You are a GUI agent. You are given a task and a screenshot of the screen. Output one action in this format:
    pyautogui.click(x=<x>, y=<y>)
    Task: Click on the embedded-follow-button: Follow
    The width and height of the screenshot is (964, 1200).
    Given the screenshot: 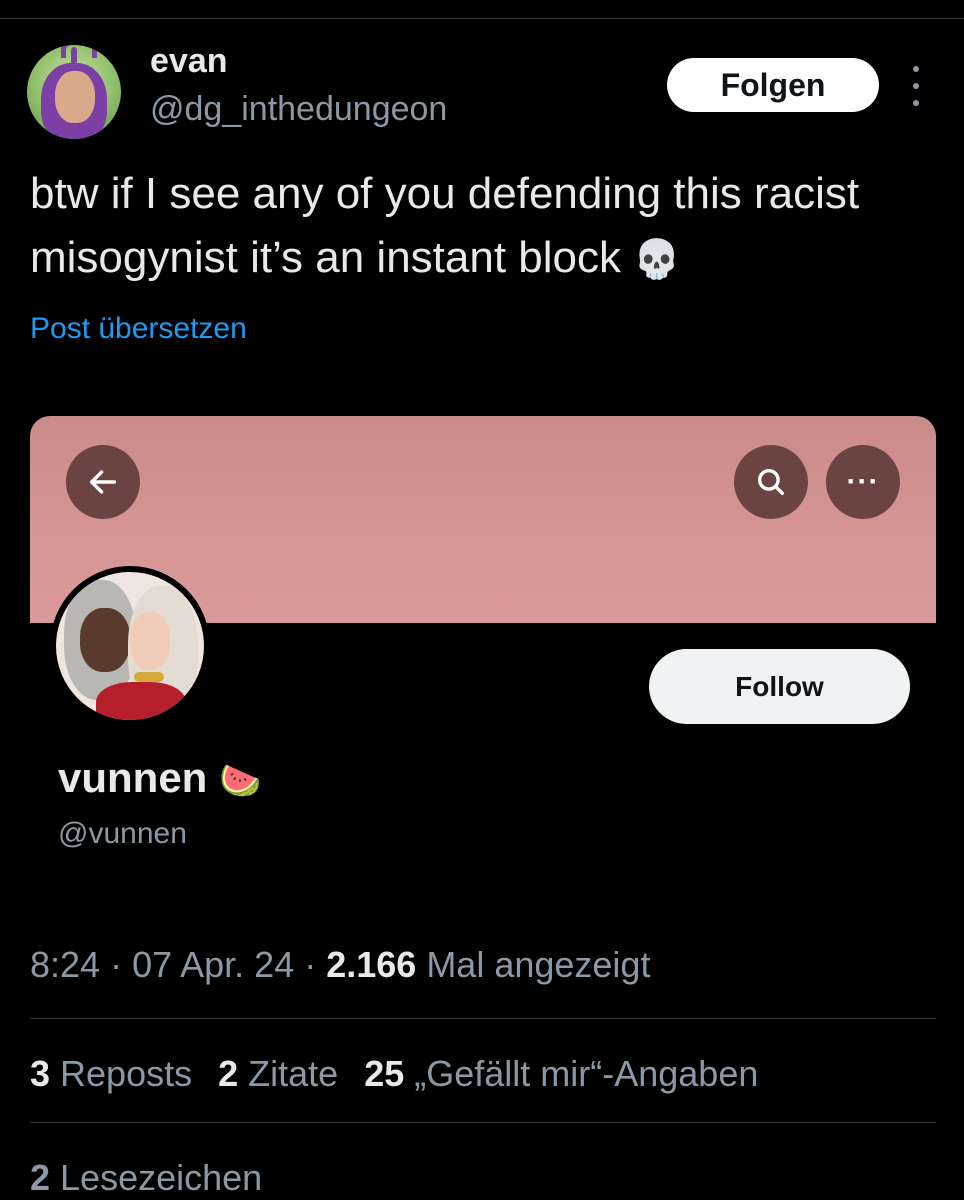 What is the action you would take?
    pyautogui.click(x=779, y=686)
    